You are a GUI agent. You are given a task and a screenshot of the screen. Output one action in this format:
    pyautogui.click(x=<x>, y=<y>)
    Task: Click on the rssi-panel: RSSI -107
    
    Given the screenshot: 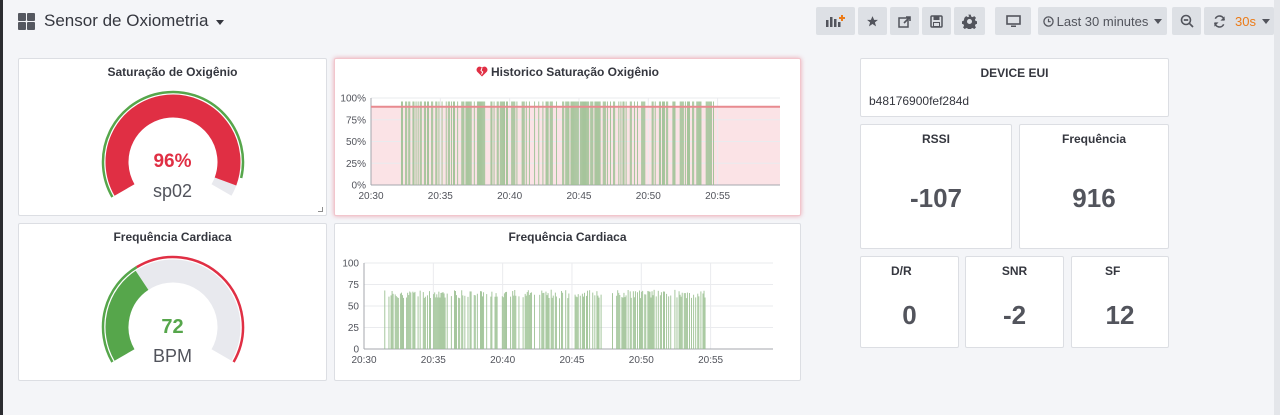 What is the action you would take?
    pyautogui.click(x=936, y=186)
    